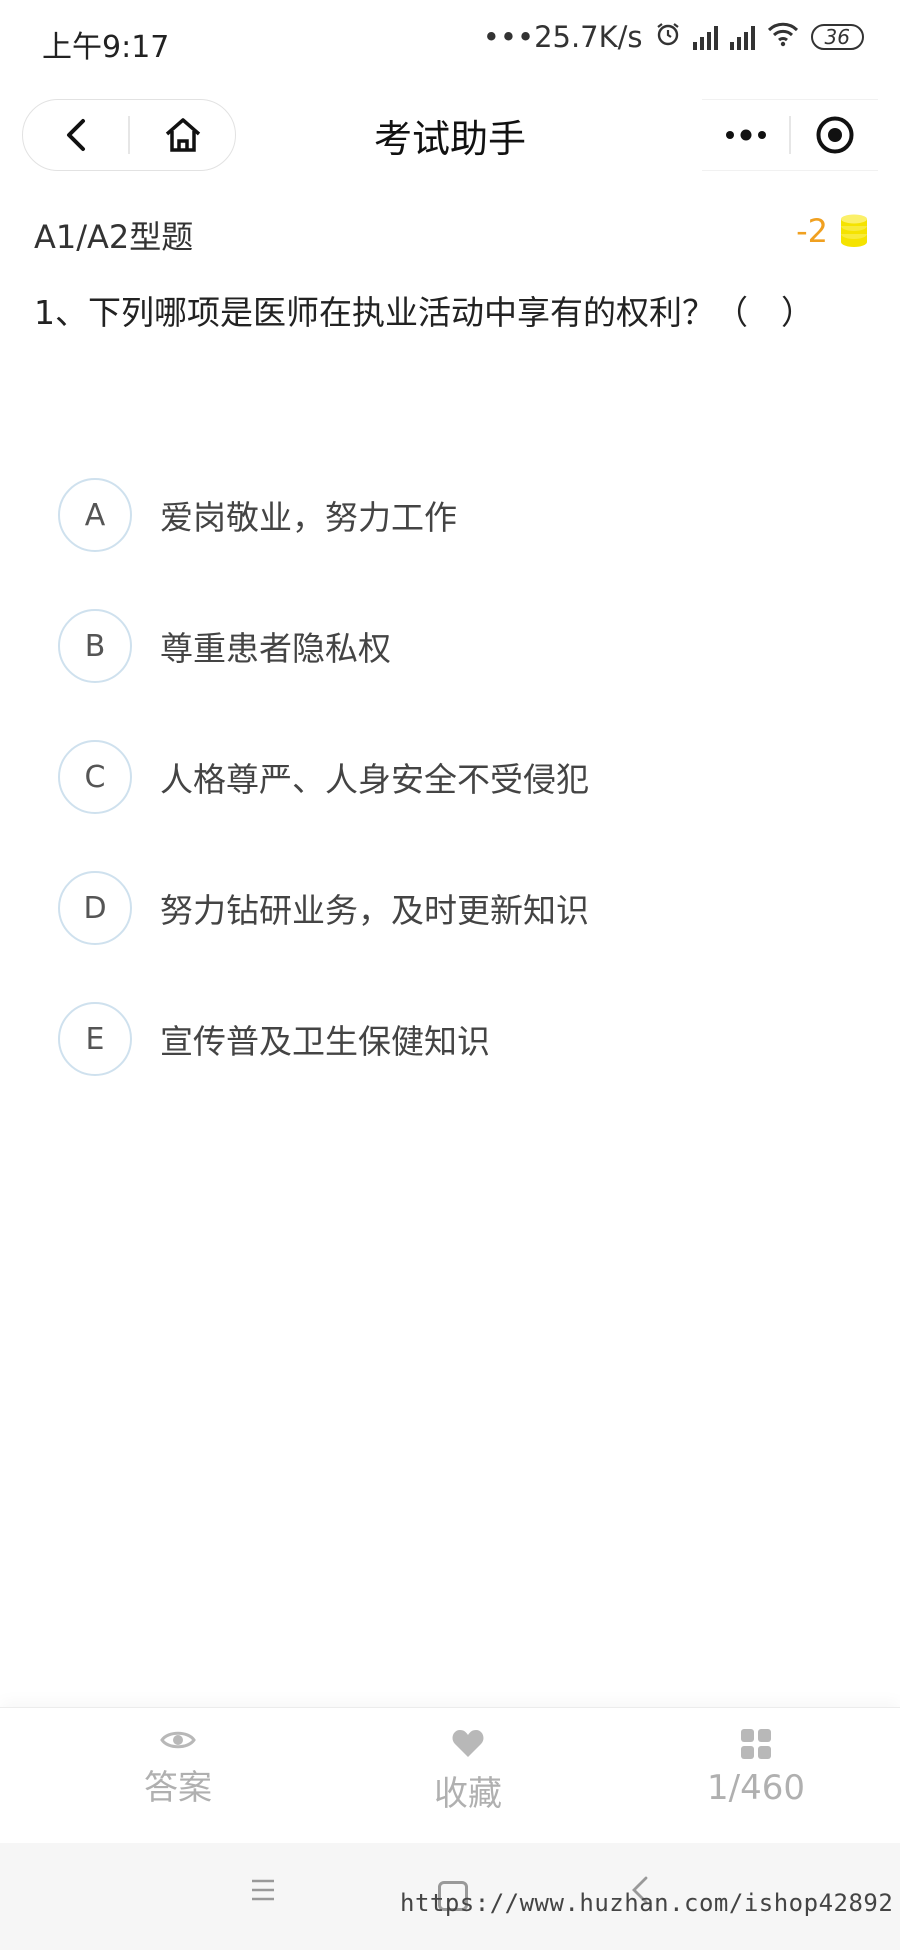 This screenshot has height=1950, width=900. I want to click on question-type: A1/A2型题, so click(114, 237).